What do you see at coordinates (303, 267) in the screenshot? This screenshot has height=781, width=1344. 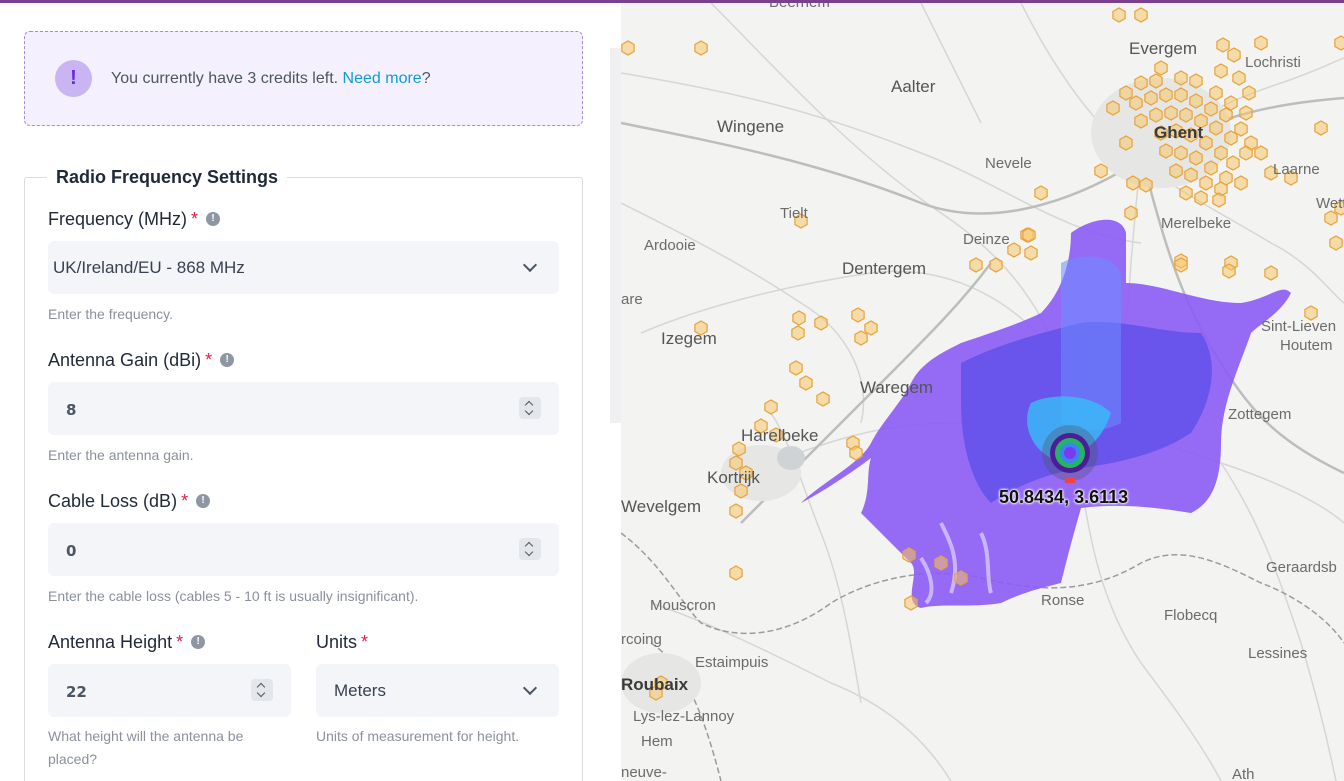 I see `frequency-select: UK/Ireland/EU - 868 MHz` at bounding box center [303, 267].